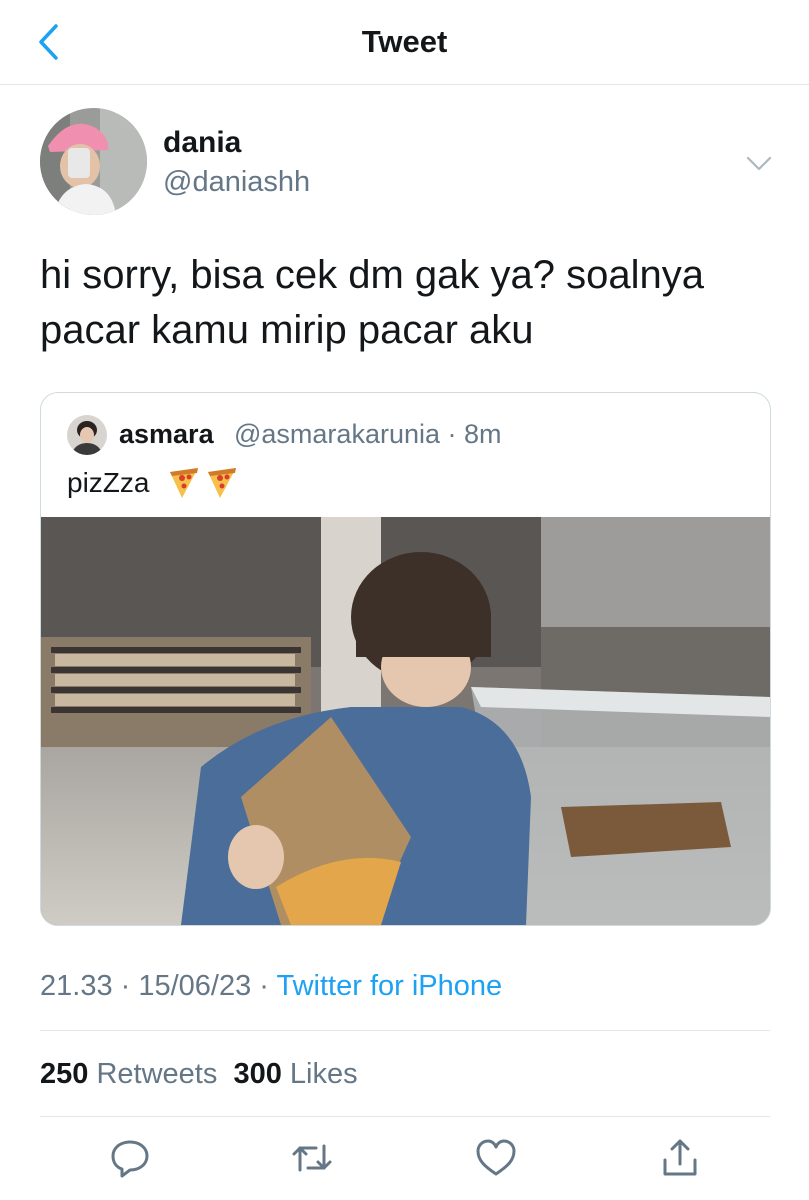  Describe the element at coordinates (87, 435) in the screenshot. I see `quoted-avatar` at that location.